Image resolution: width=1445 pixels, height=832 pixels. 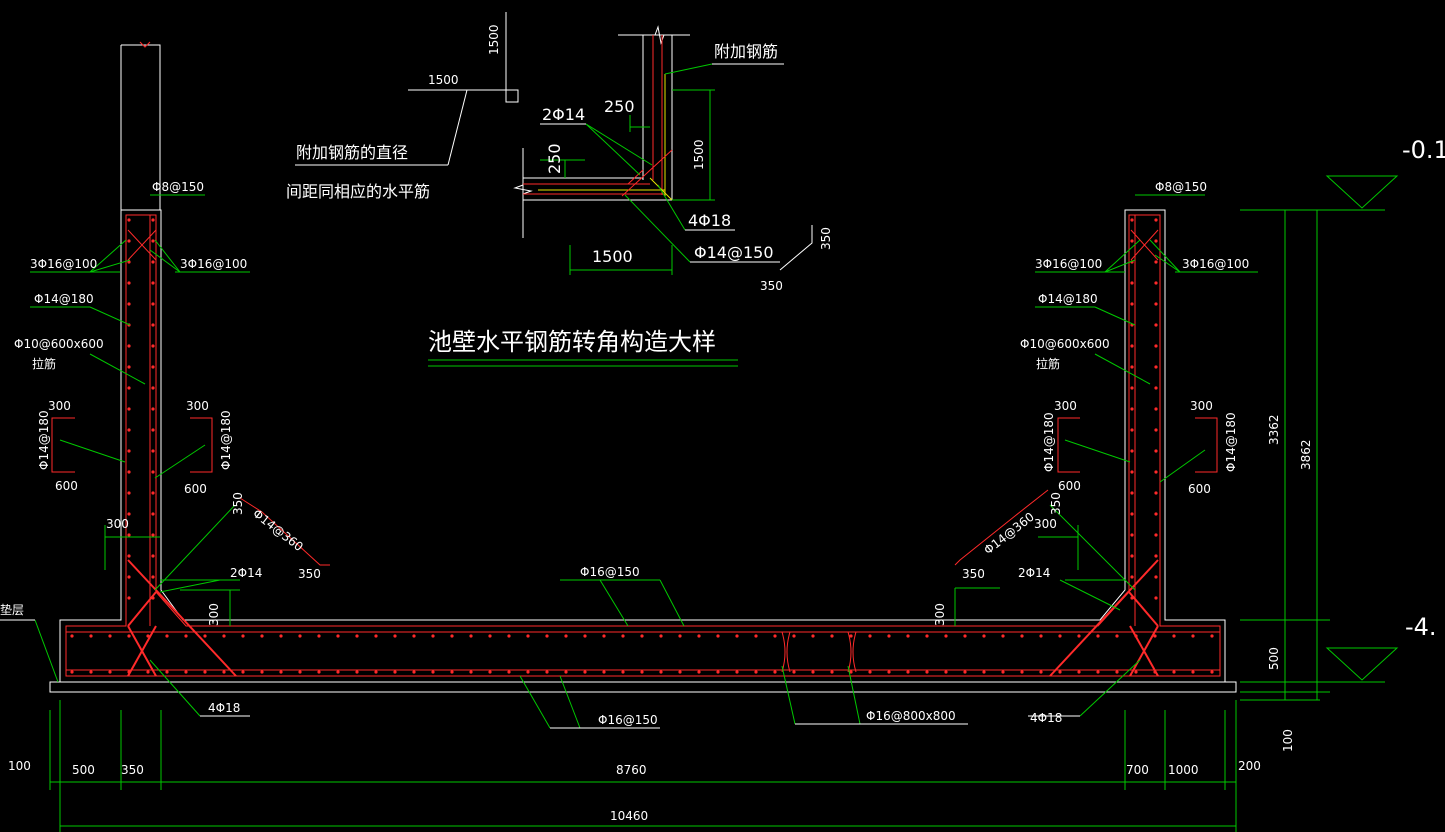 I want to click on note-line2: 间距同相应的水平筋, so click(x=358, y=191).